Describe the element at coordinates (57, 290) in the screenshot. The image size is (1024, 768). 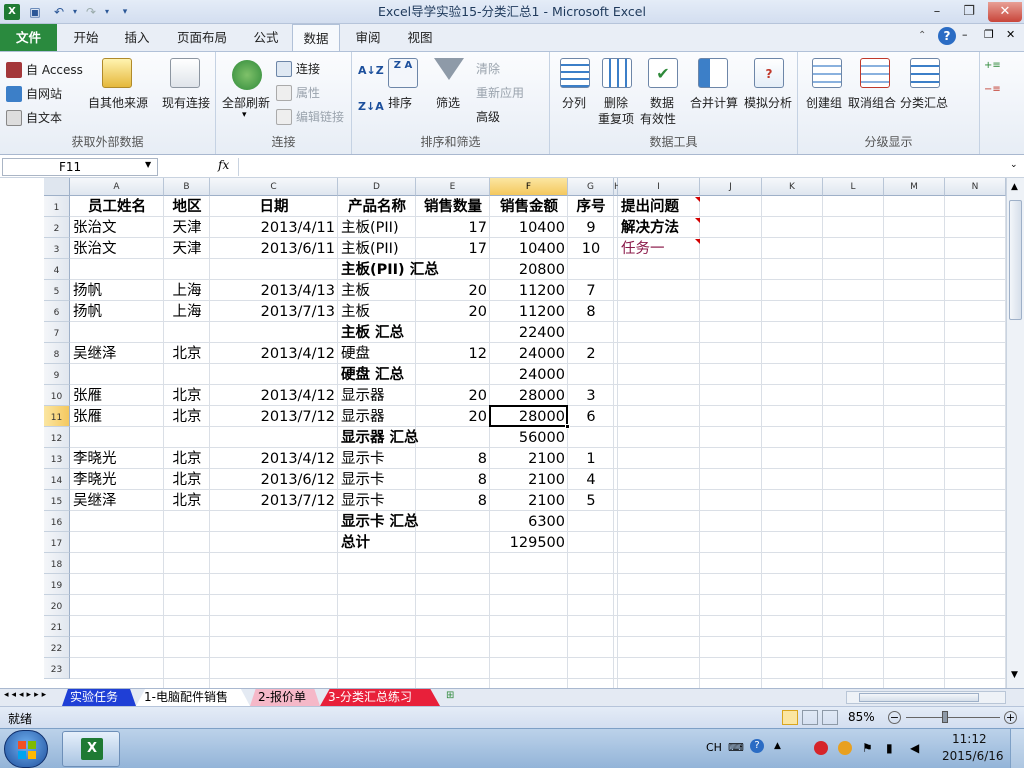
I see `row-header-5: 5` at that location.